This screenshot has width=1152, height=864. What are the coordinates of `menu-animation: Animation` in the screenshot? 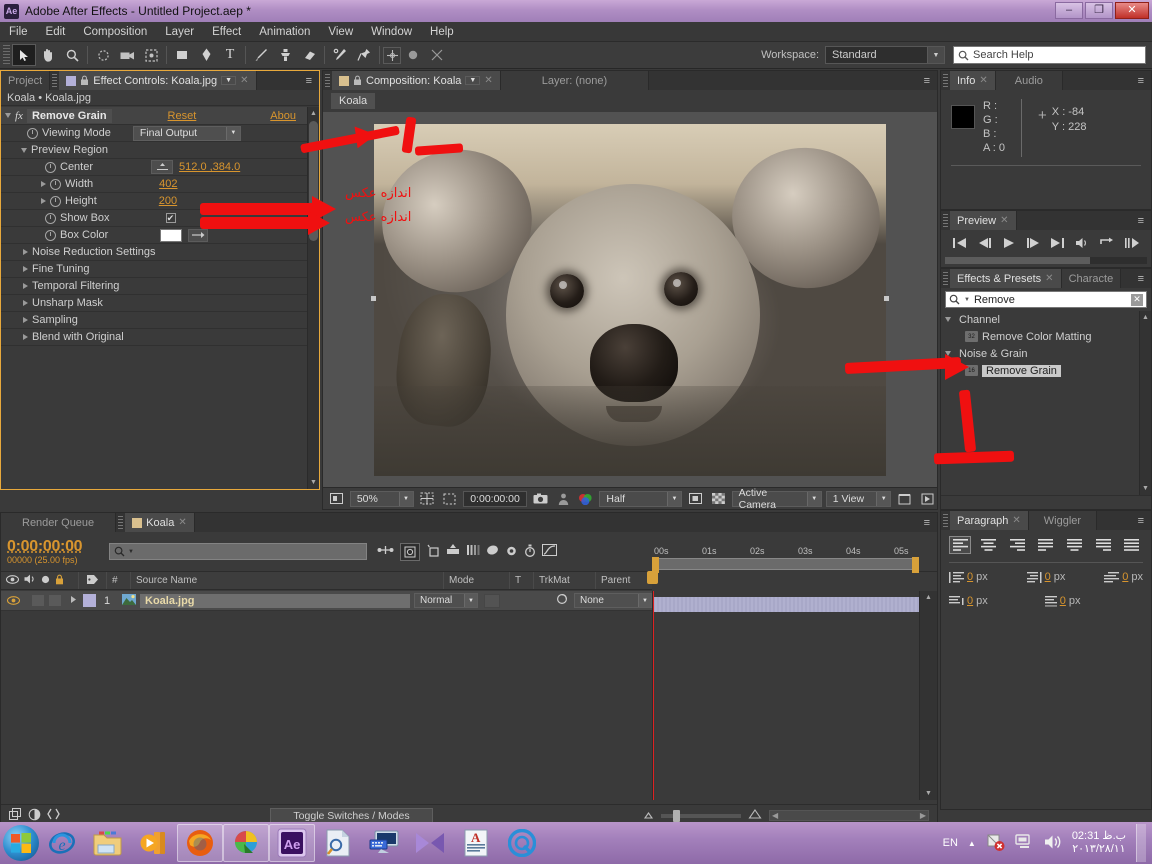 It's located at (284, 32).